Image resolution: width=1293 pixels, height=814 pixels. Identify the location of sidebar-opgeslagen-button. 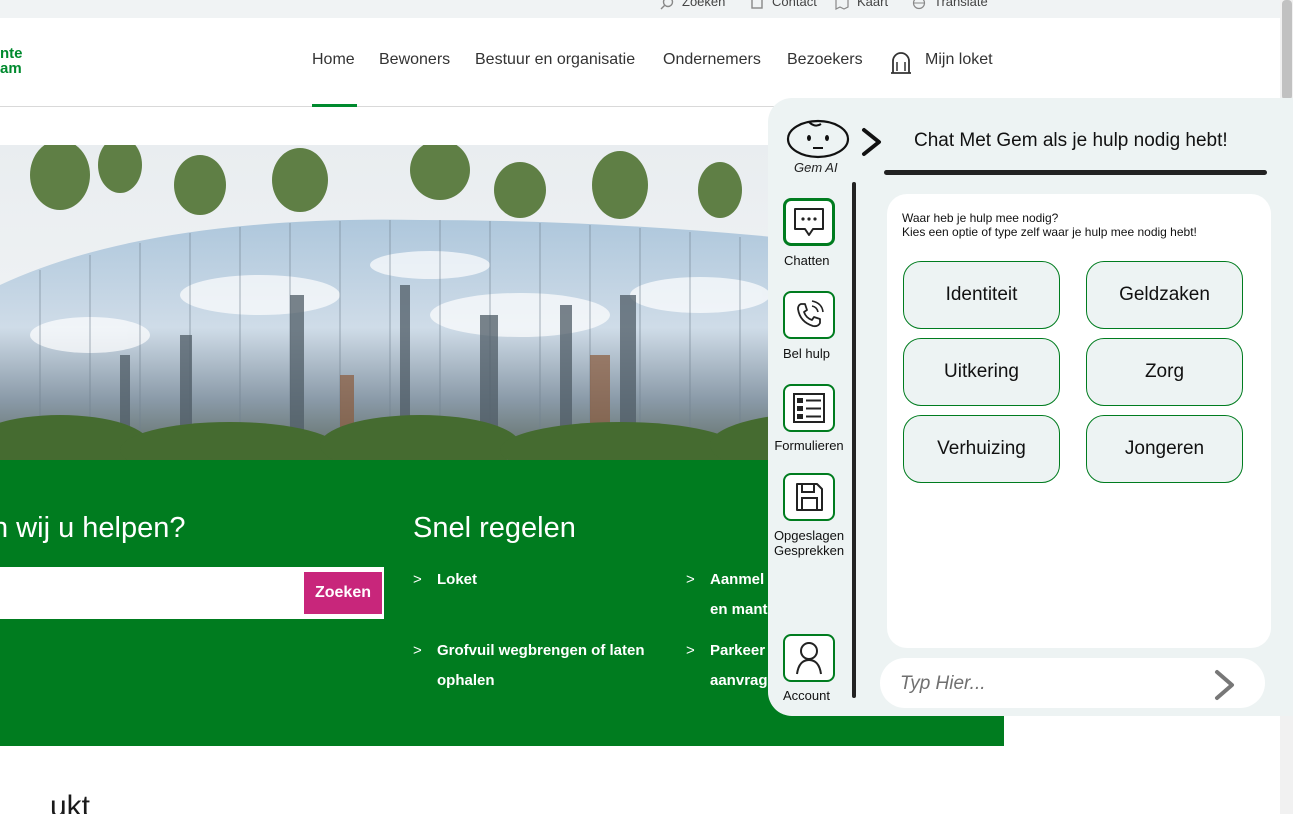
(809, 497).